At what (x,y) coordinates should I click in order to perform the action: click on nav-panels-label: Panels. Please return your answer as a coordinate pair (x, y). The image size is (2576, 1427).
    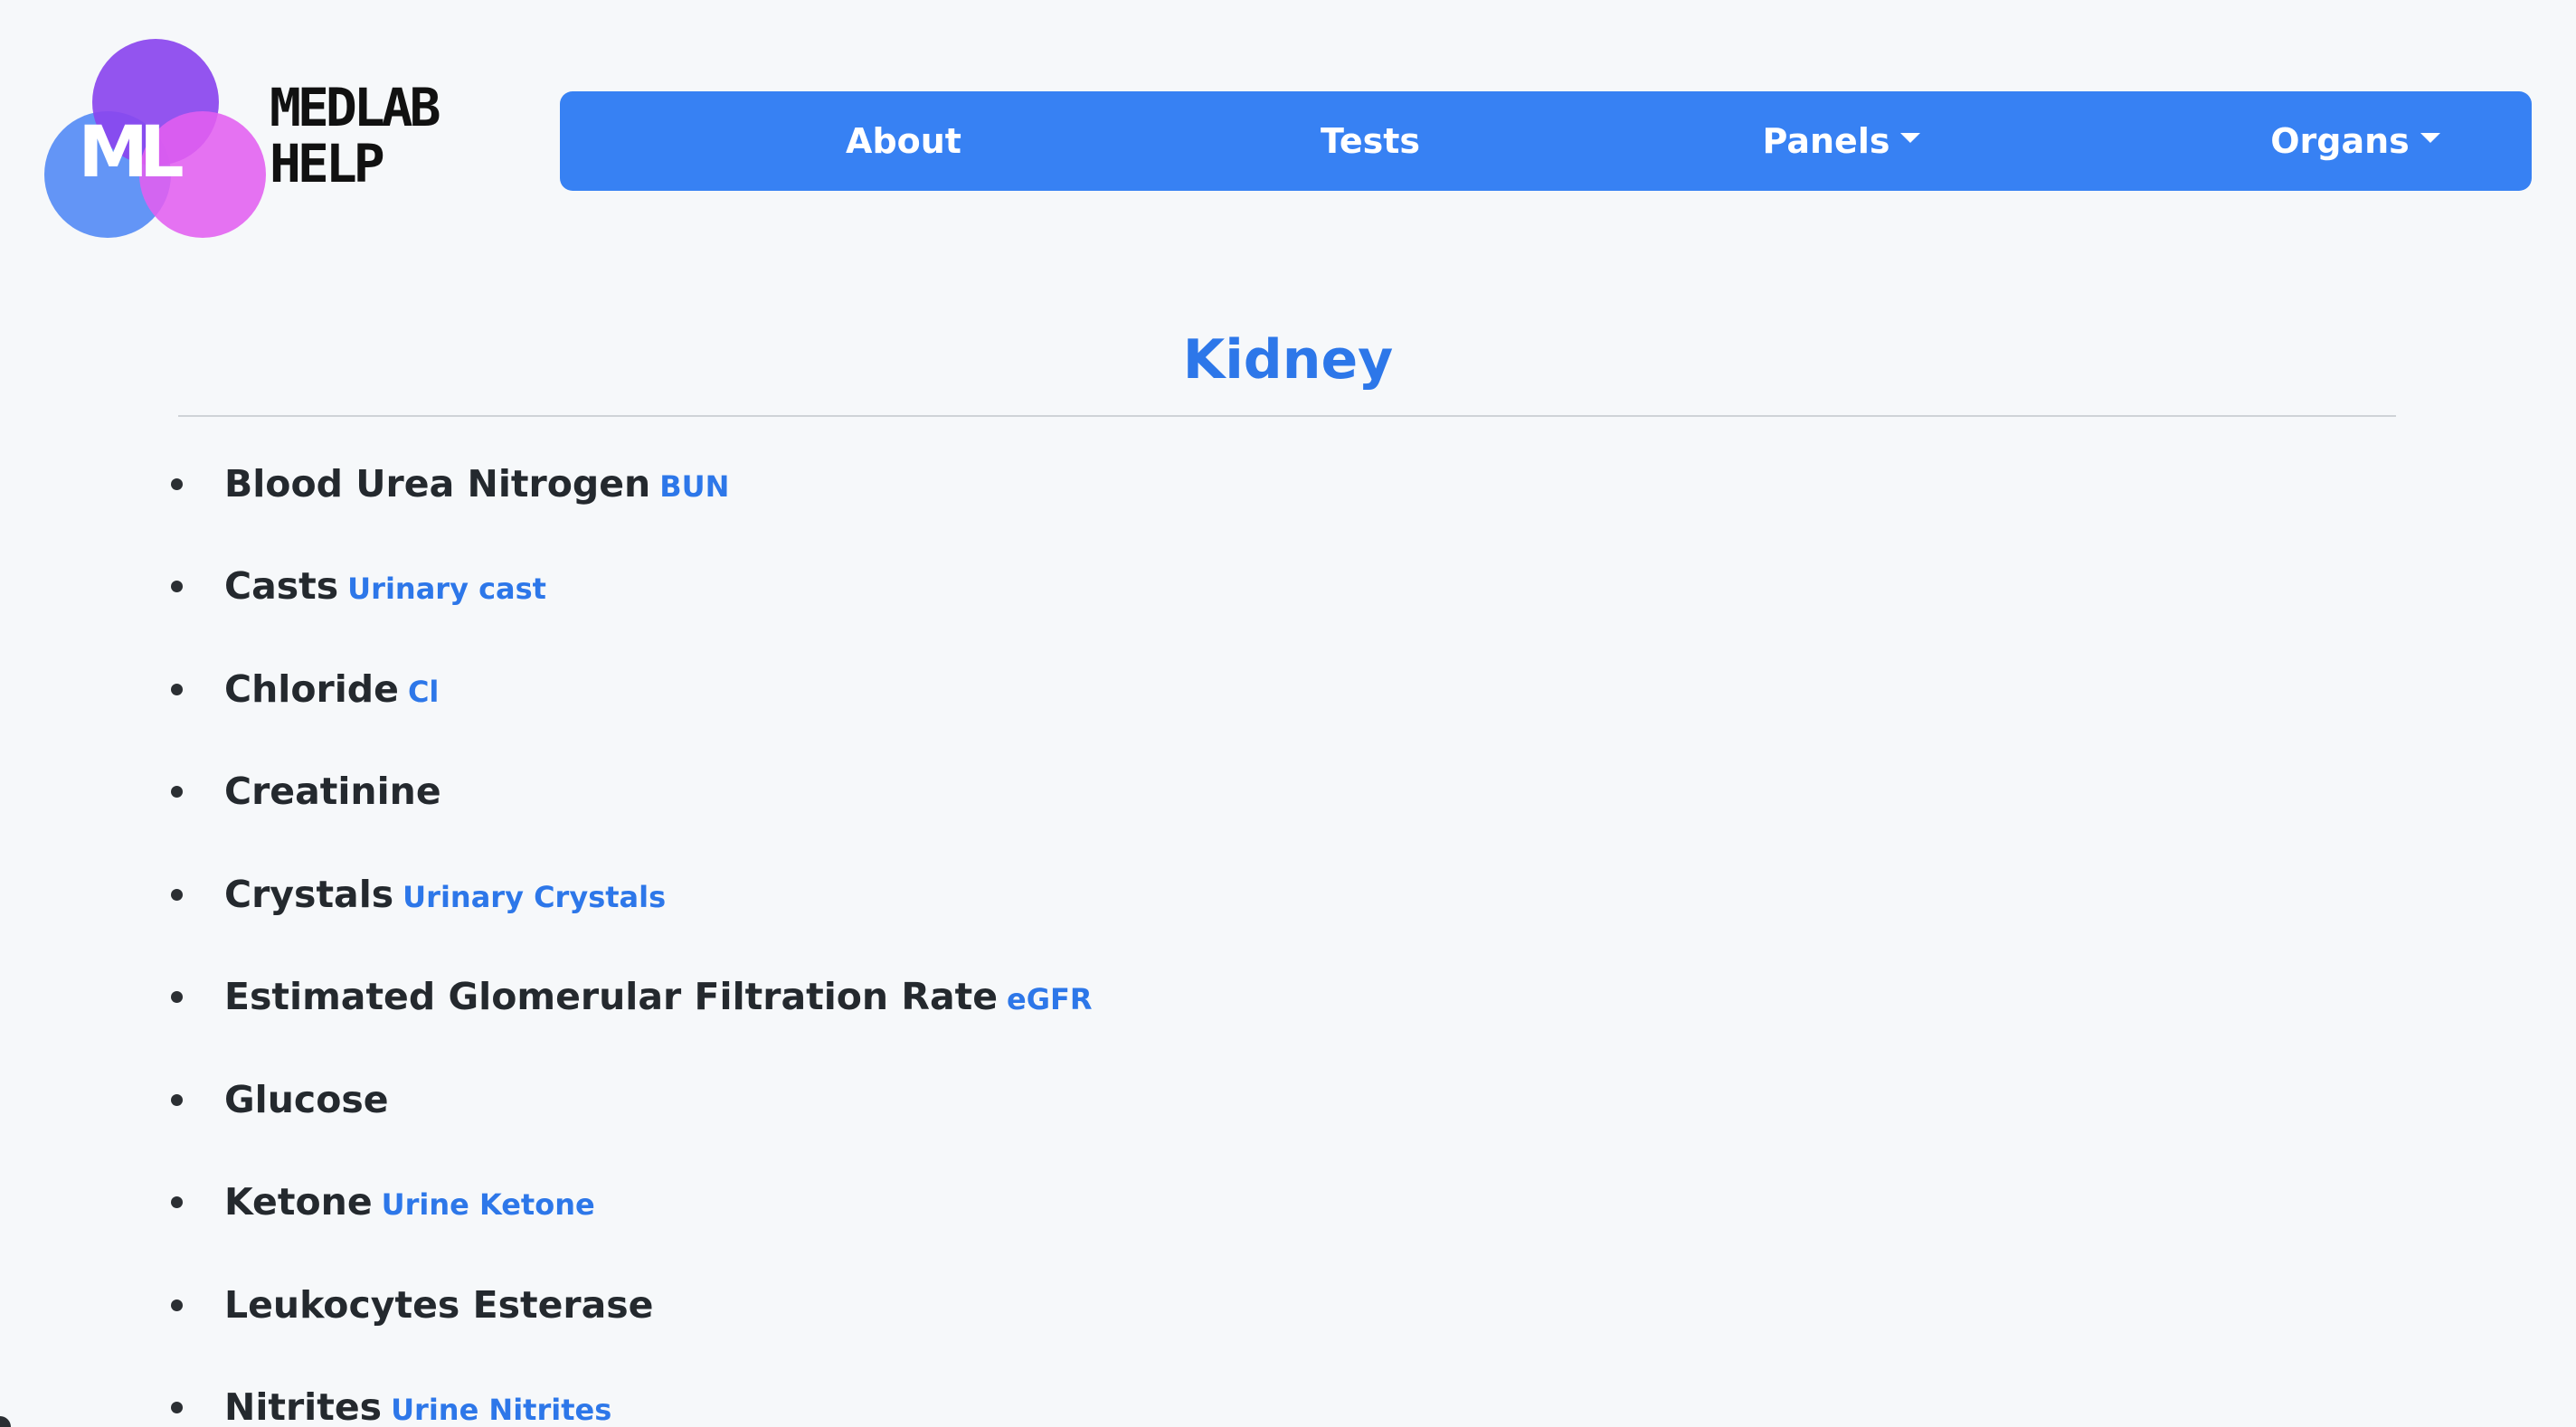
    Looking at the image, I should click on (1826, 141).